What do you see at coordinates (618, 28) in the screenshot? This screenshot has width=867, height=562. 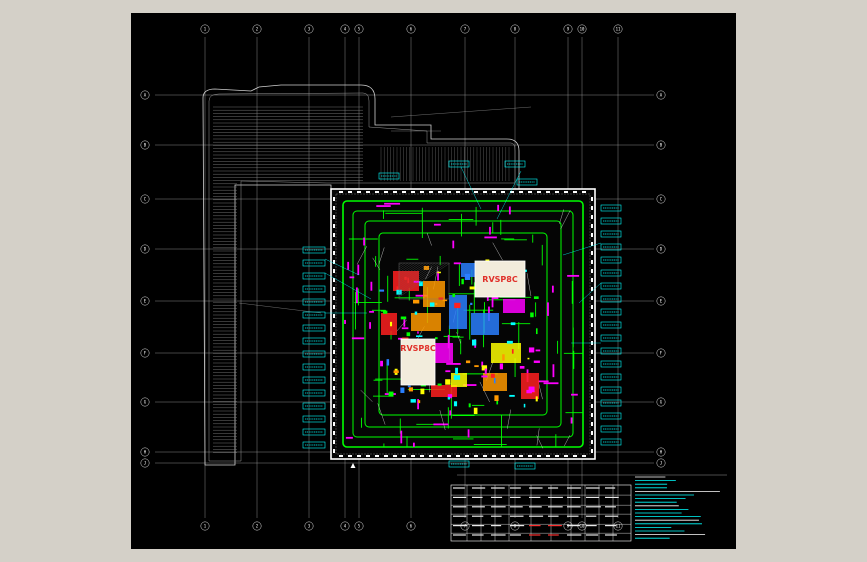 I see `grid-bubble-label: 11` at bounding box center [618, 28].